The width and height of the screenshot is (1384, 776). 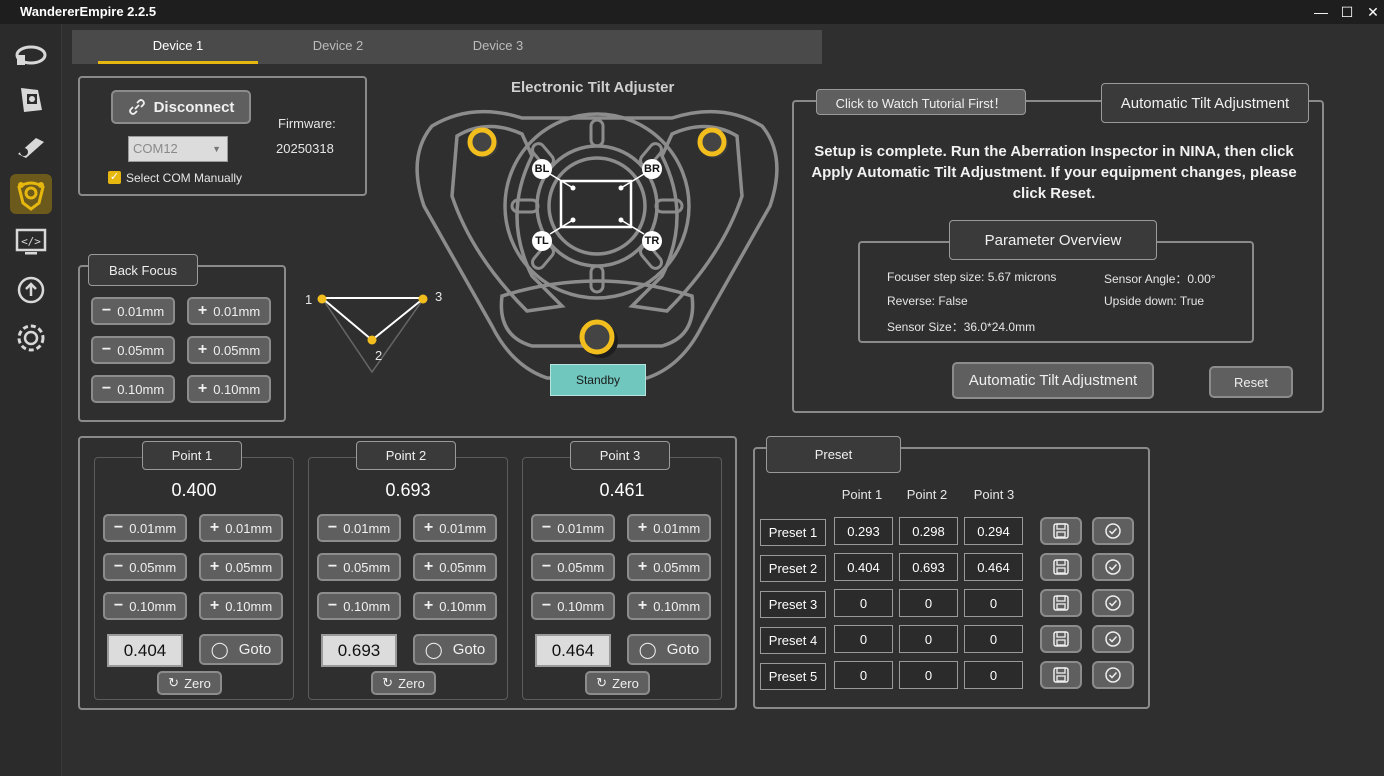 What do you see at coordinates (993, 603) in the screenshot?
I see `preset-3-point-3: 0` at bounding box center [993, 603].